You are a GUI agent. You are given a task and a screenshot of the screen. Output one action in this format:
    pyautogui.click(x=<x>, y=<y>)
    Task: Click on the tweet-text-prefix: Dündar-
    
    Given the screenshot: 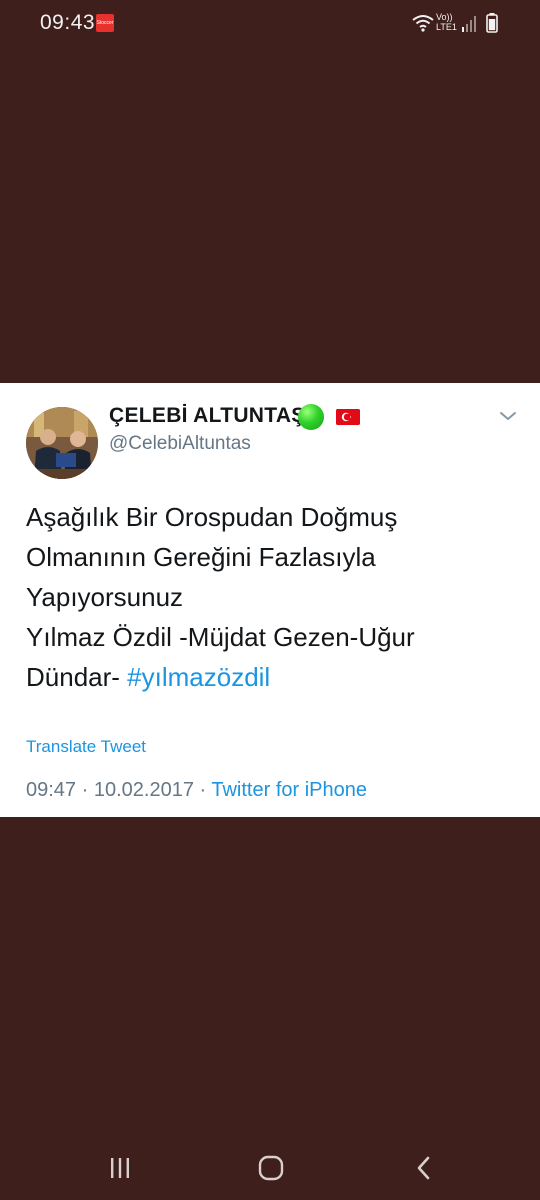 What is the action you would take?
    pyautogui.click(x=77, y=677)
    